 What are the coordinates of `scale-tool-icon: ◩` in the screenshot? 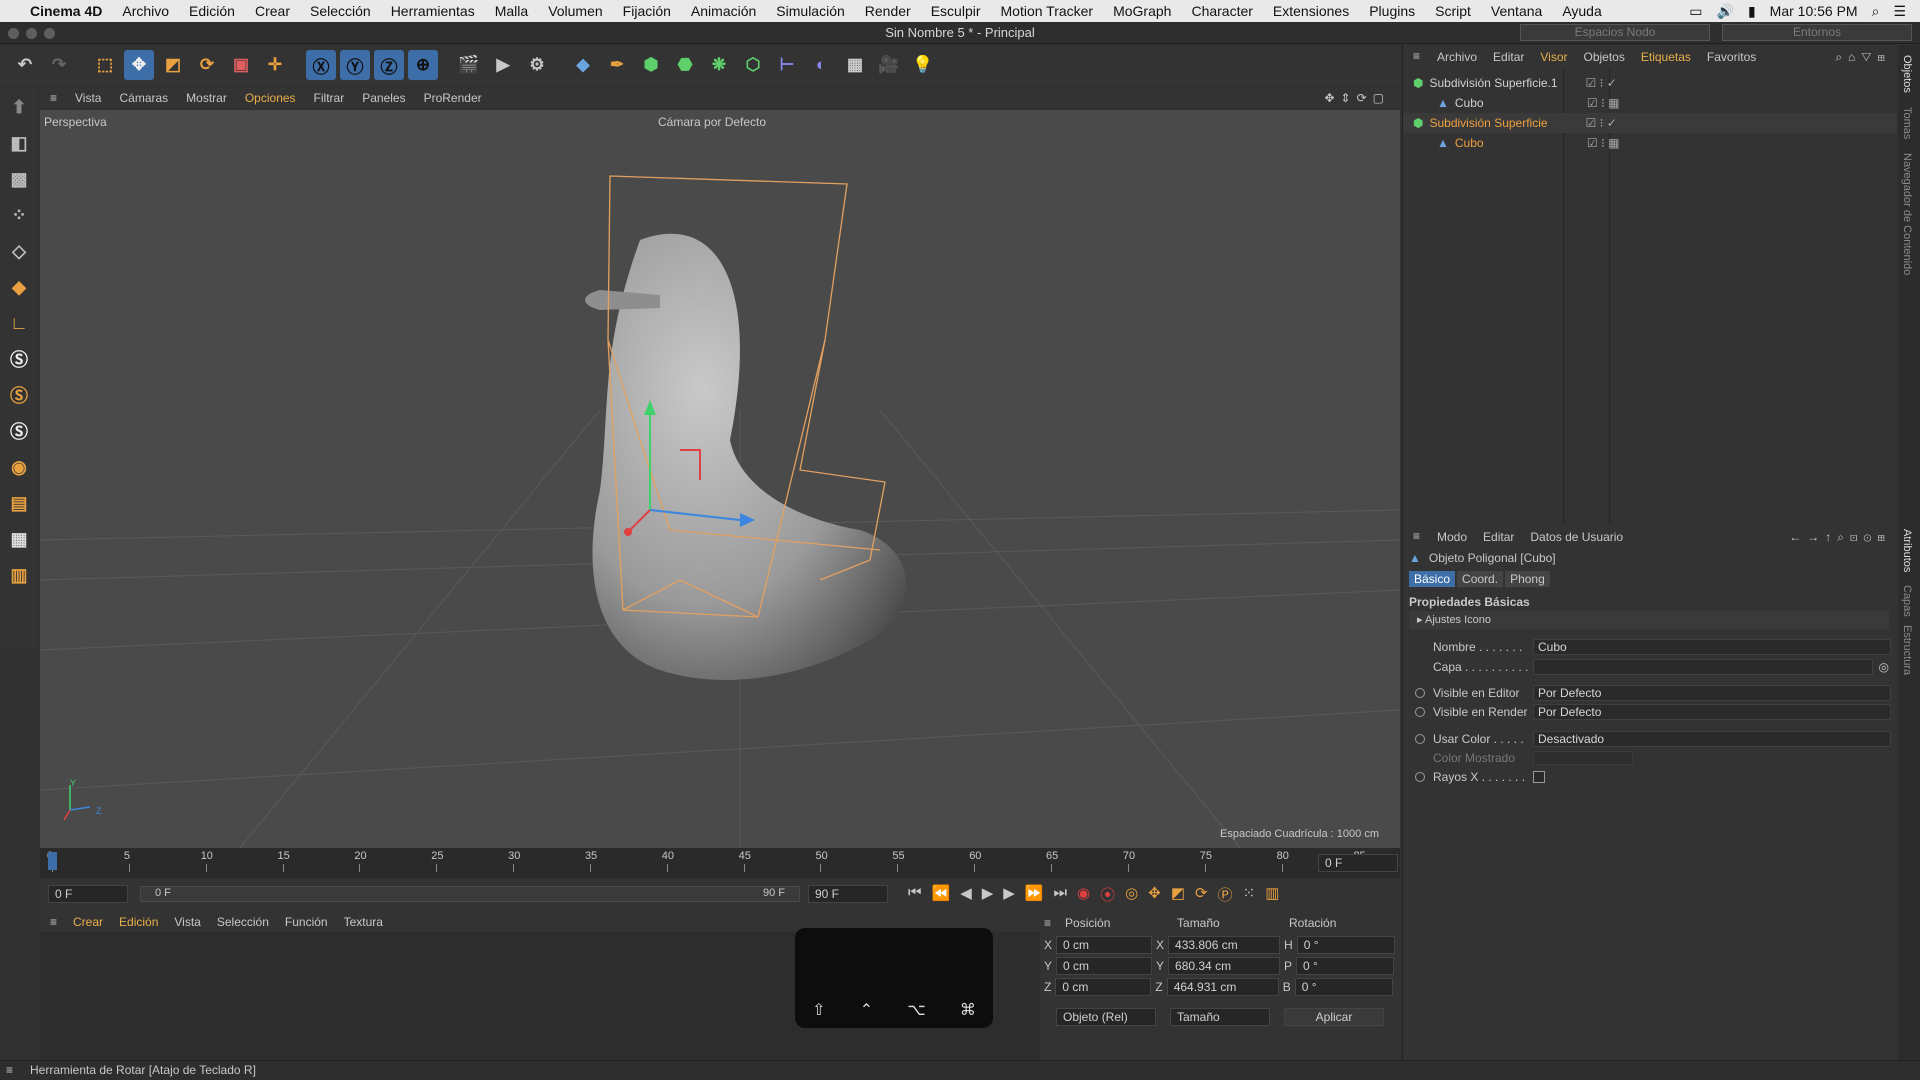 It's located at (173, 65).